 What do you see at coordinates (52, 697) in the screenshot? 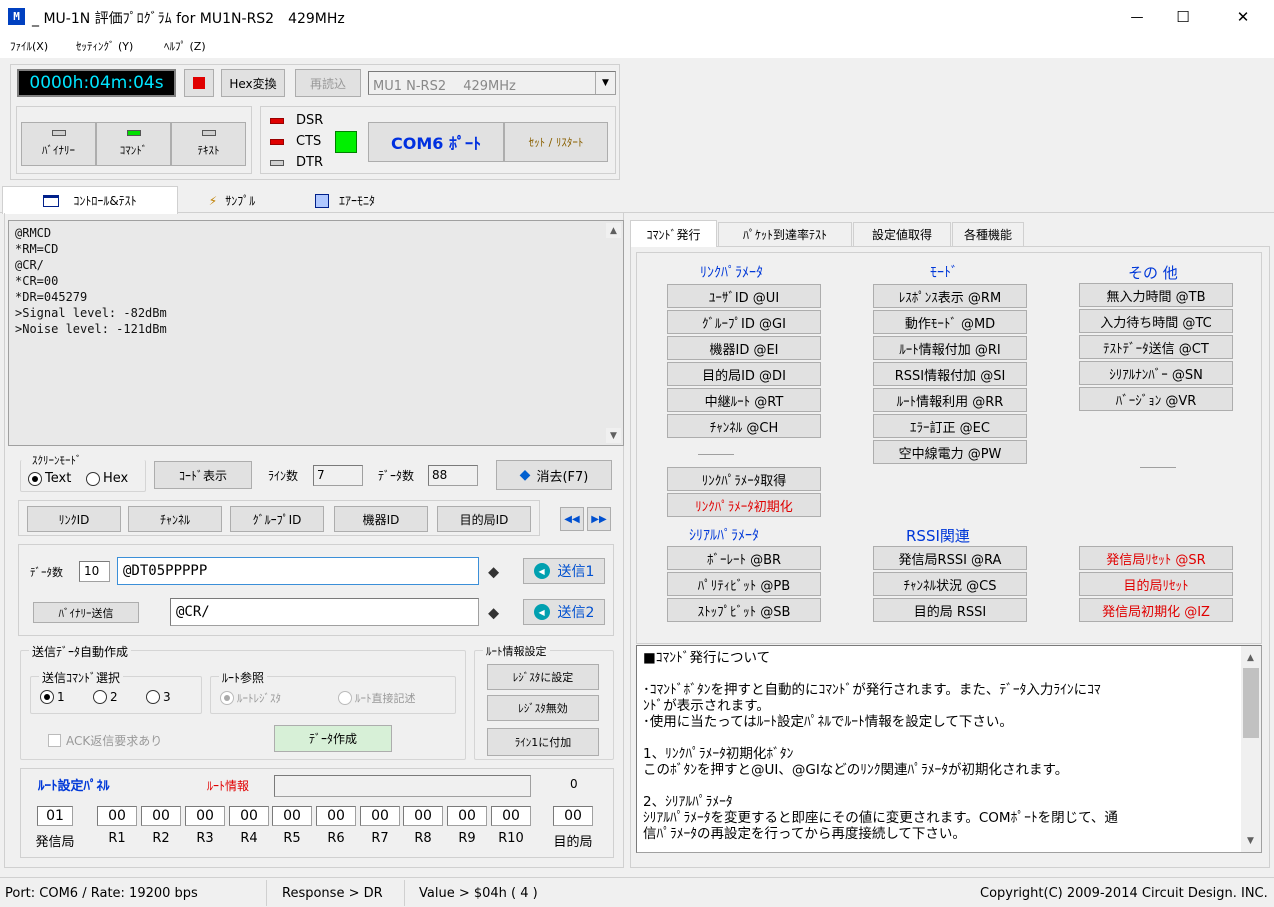
I see `option-1-radio: 1` at bounding box center [52, 697].